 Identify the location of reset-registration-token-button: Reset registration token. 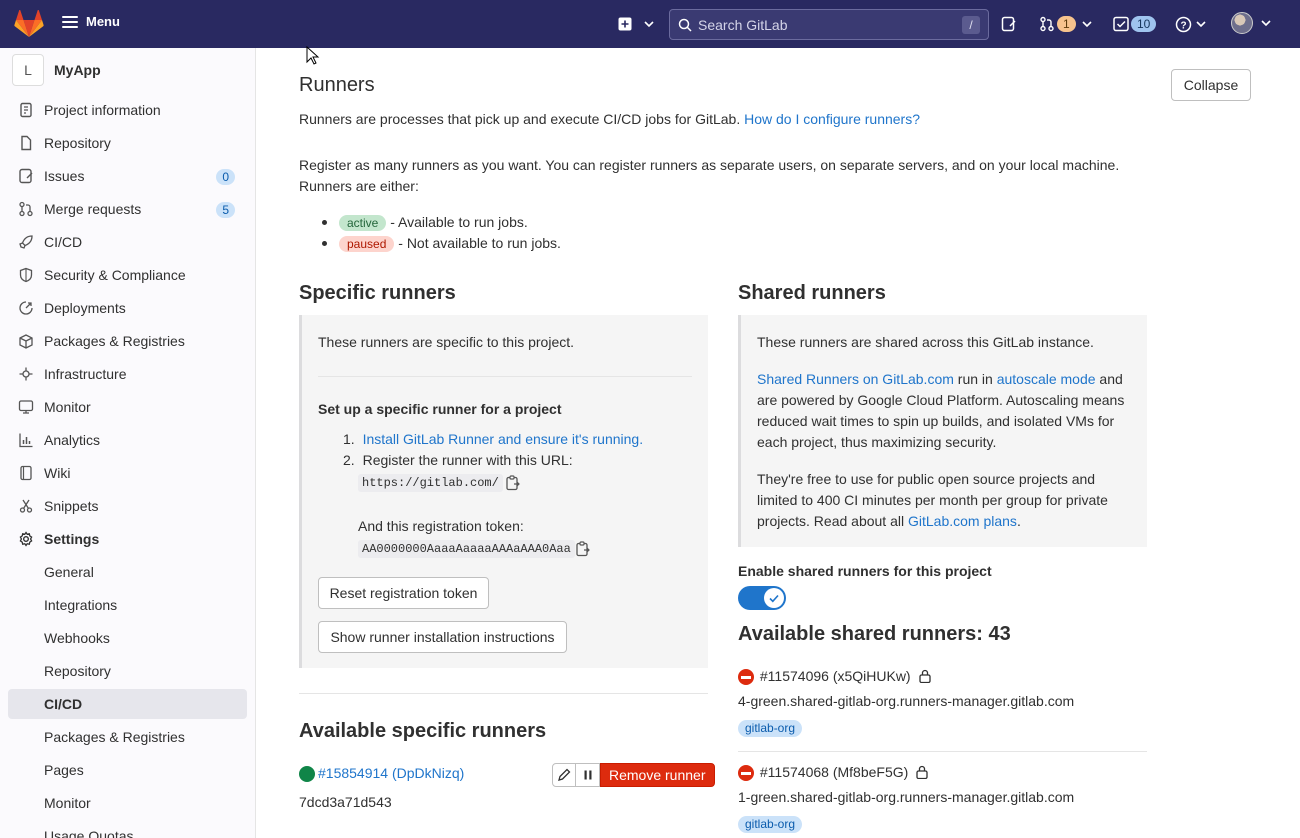
(403, 593).